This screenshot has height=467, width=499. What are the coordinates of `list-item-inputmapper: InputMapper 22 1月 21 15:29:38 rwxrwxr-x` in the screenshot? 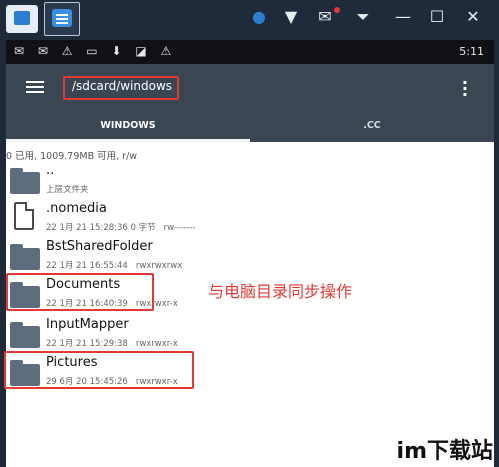 It's located at (250, 335).